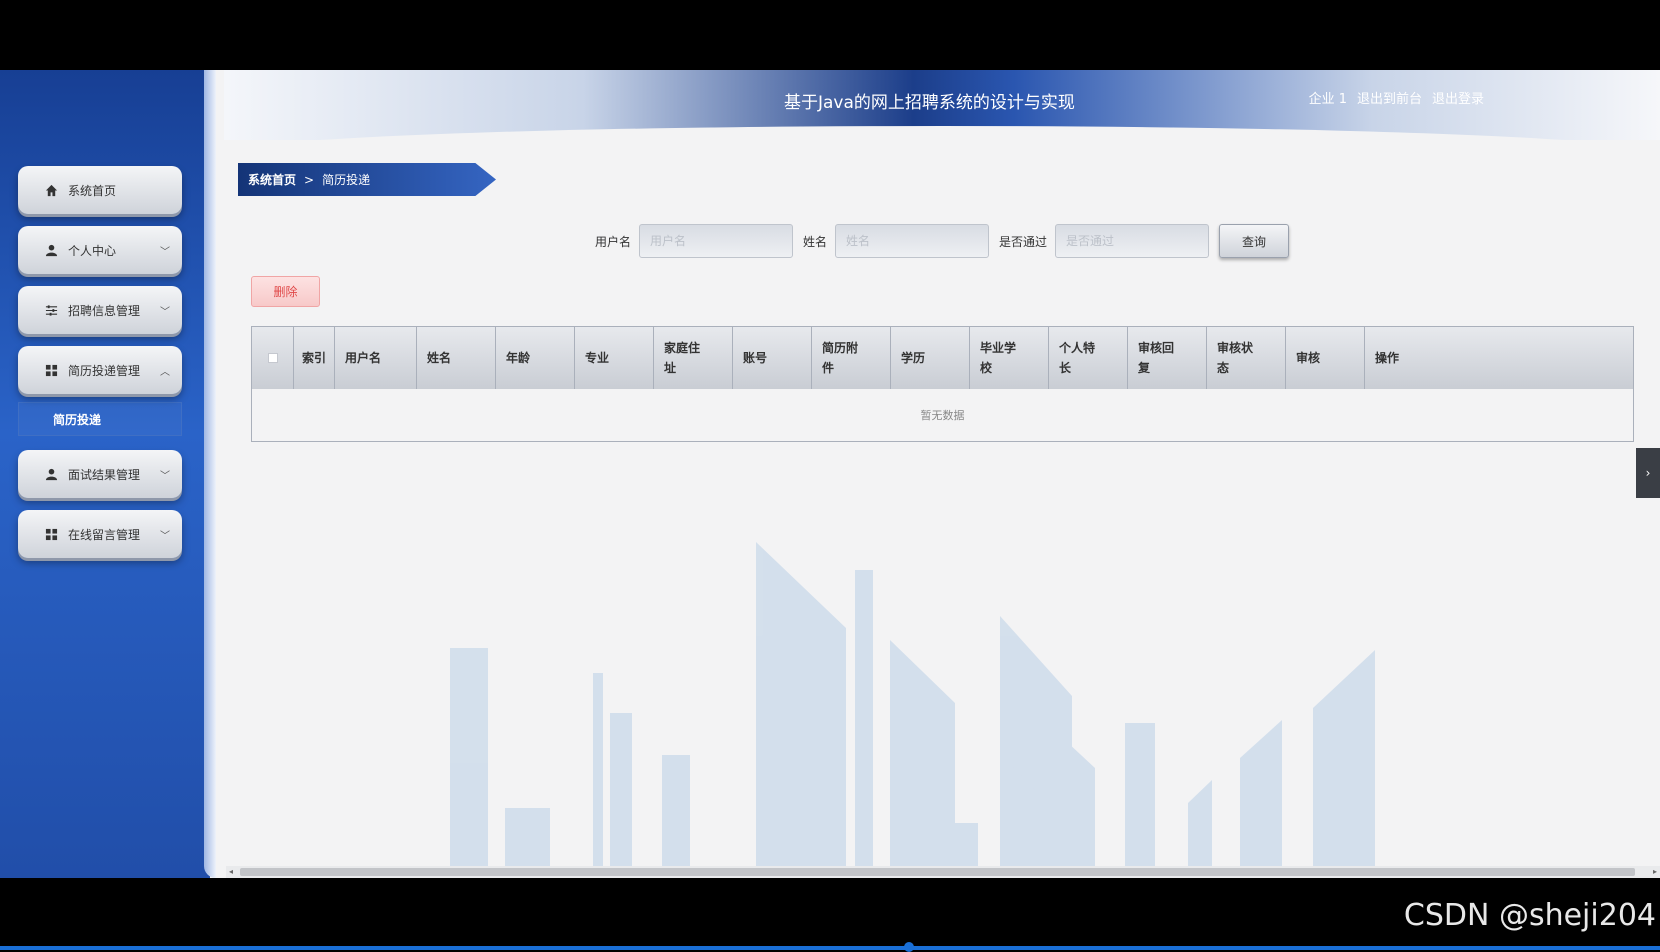 The height and width of the screenshot is (952, 1660). What do you see at coordinates (613, 241) in the screenshot?
I see `username-label: 用户名` at bounding box center [613, 241].